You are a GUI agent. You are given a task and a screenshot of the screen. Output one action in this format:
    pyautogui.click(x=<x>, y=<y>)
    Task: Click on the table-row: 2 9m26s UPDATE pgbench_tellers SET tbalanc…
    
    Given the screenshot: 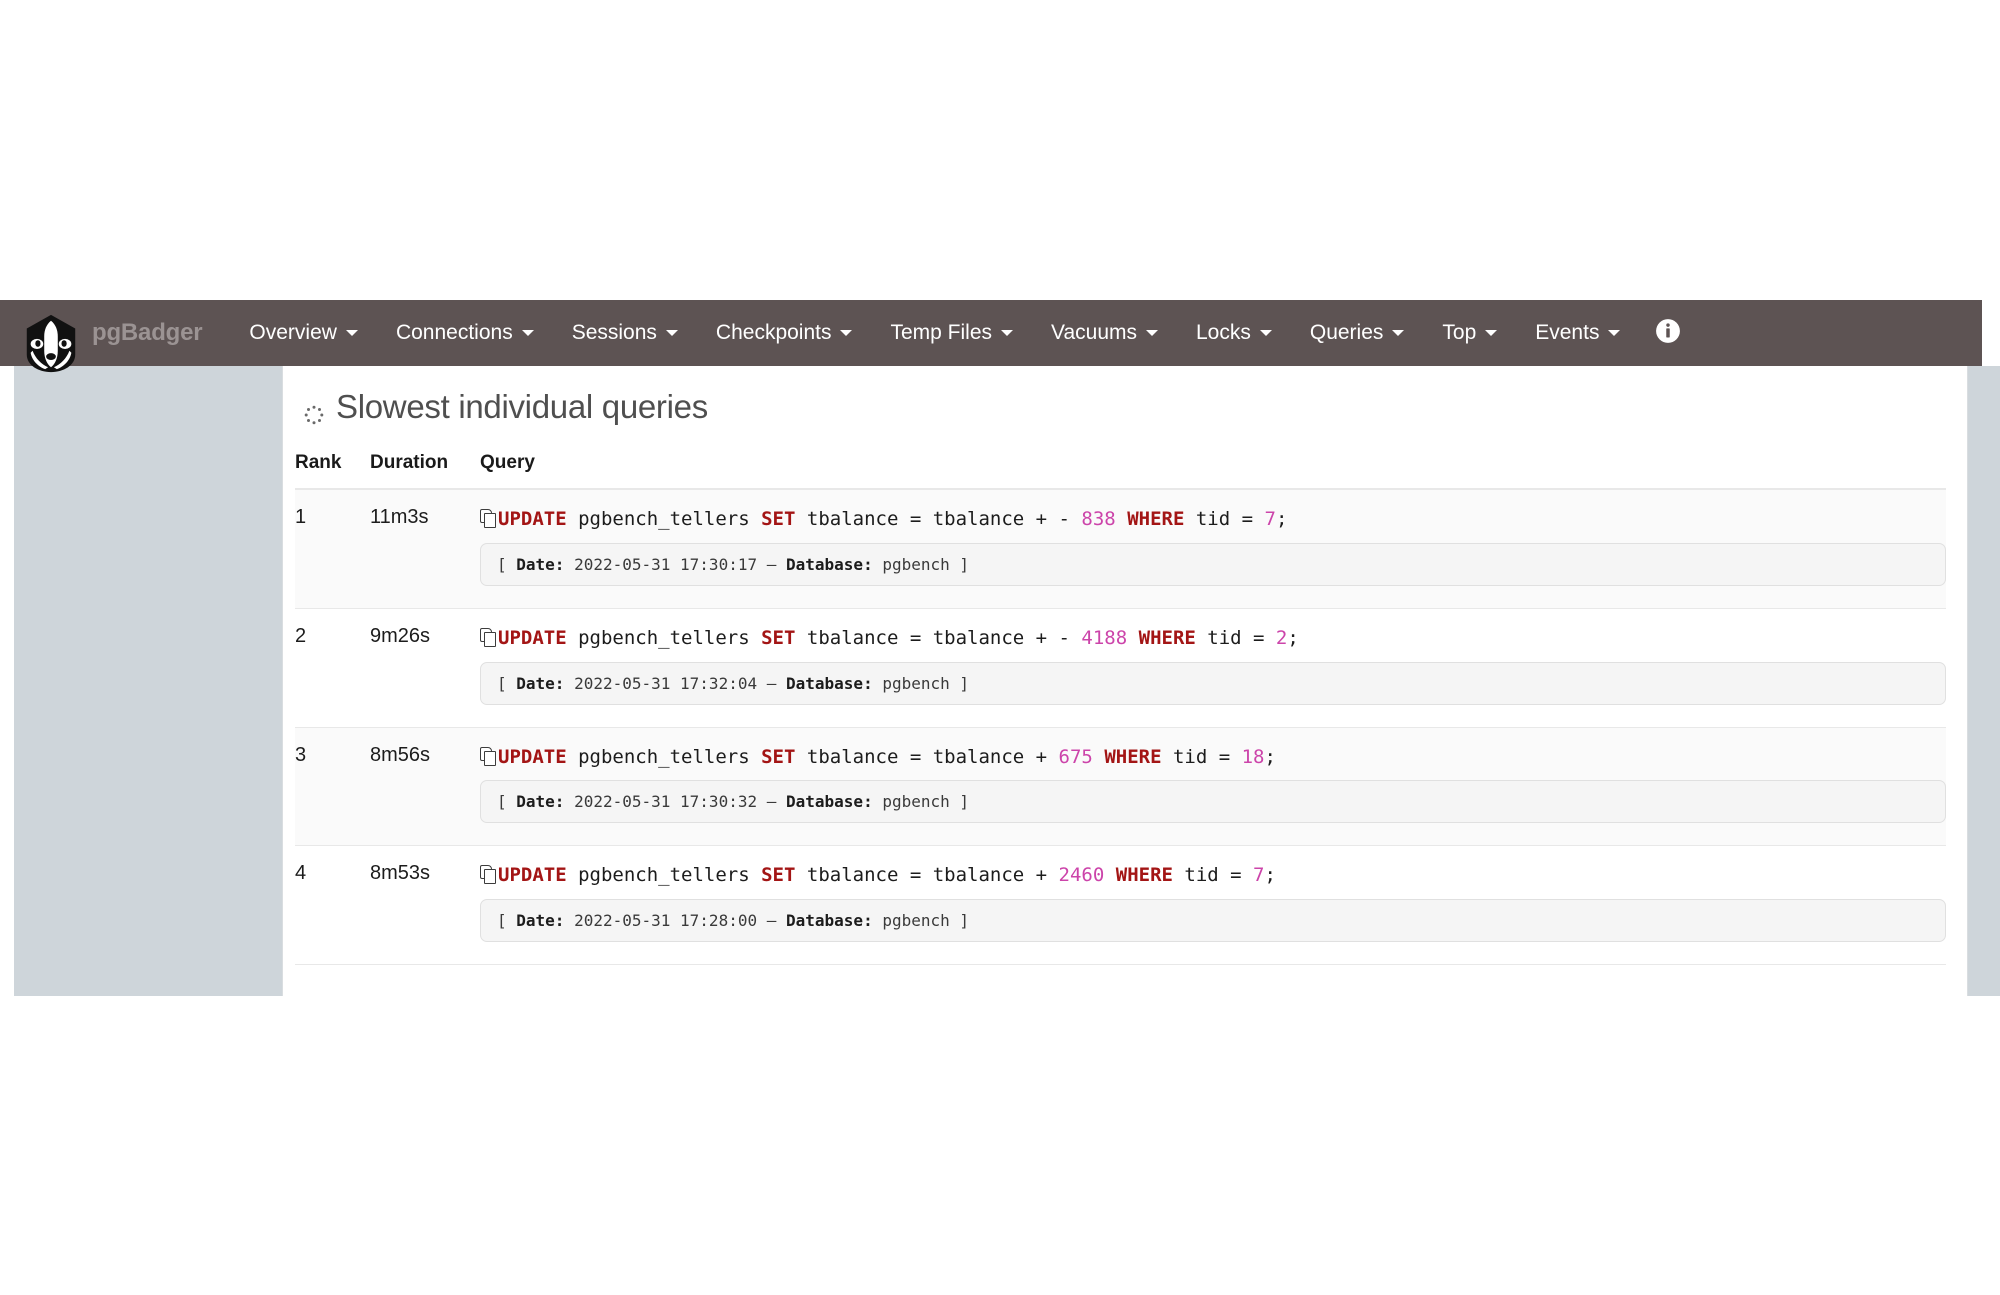 What is the action you would take?
    pyautogui.click(x=1120, y=668)
    